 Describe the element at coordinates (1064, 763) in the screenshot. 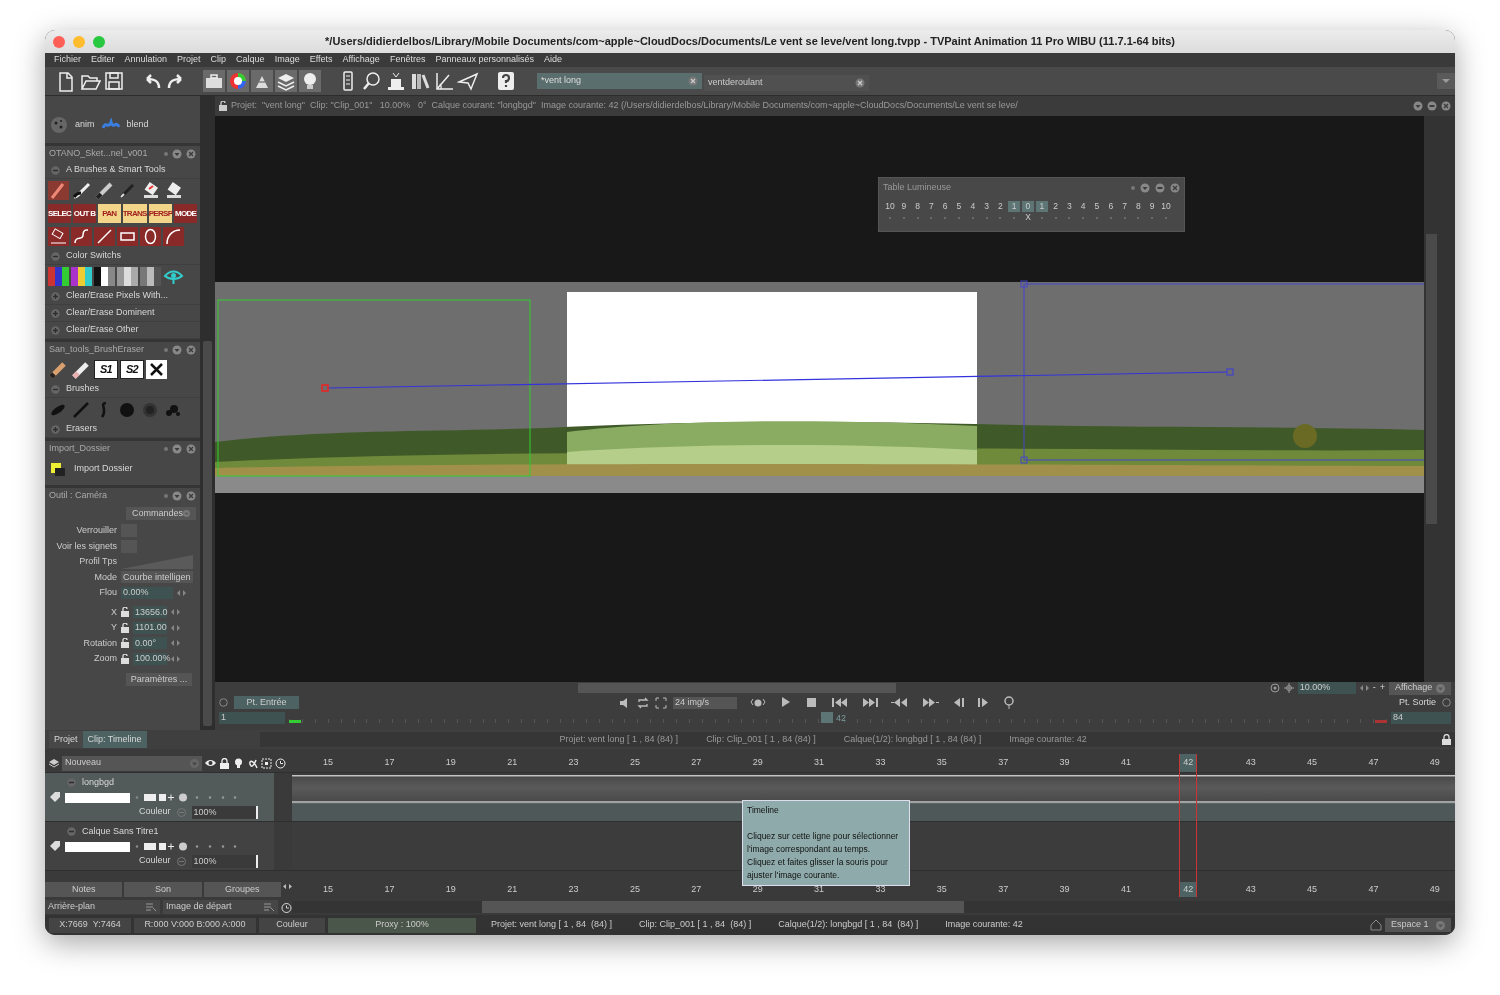

I see `frame-number: 39` at that location.